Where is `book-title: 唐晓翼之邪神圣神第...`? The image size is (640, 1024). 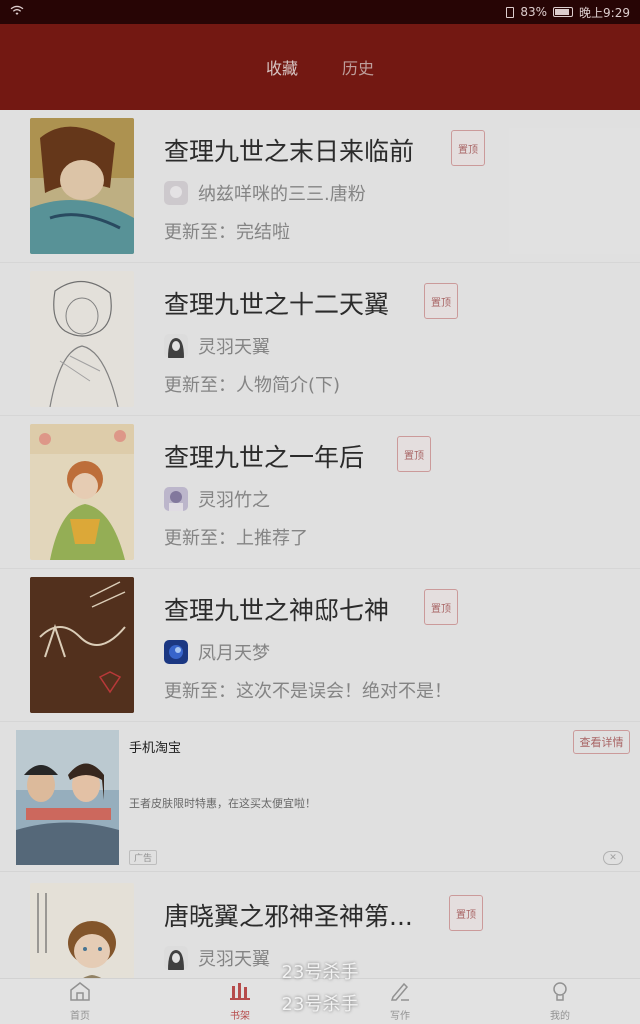
book-title: 唐晓翼之邪神圣神第... is located at coordinates (288, 916).